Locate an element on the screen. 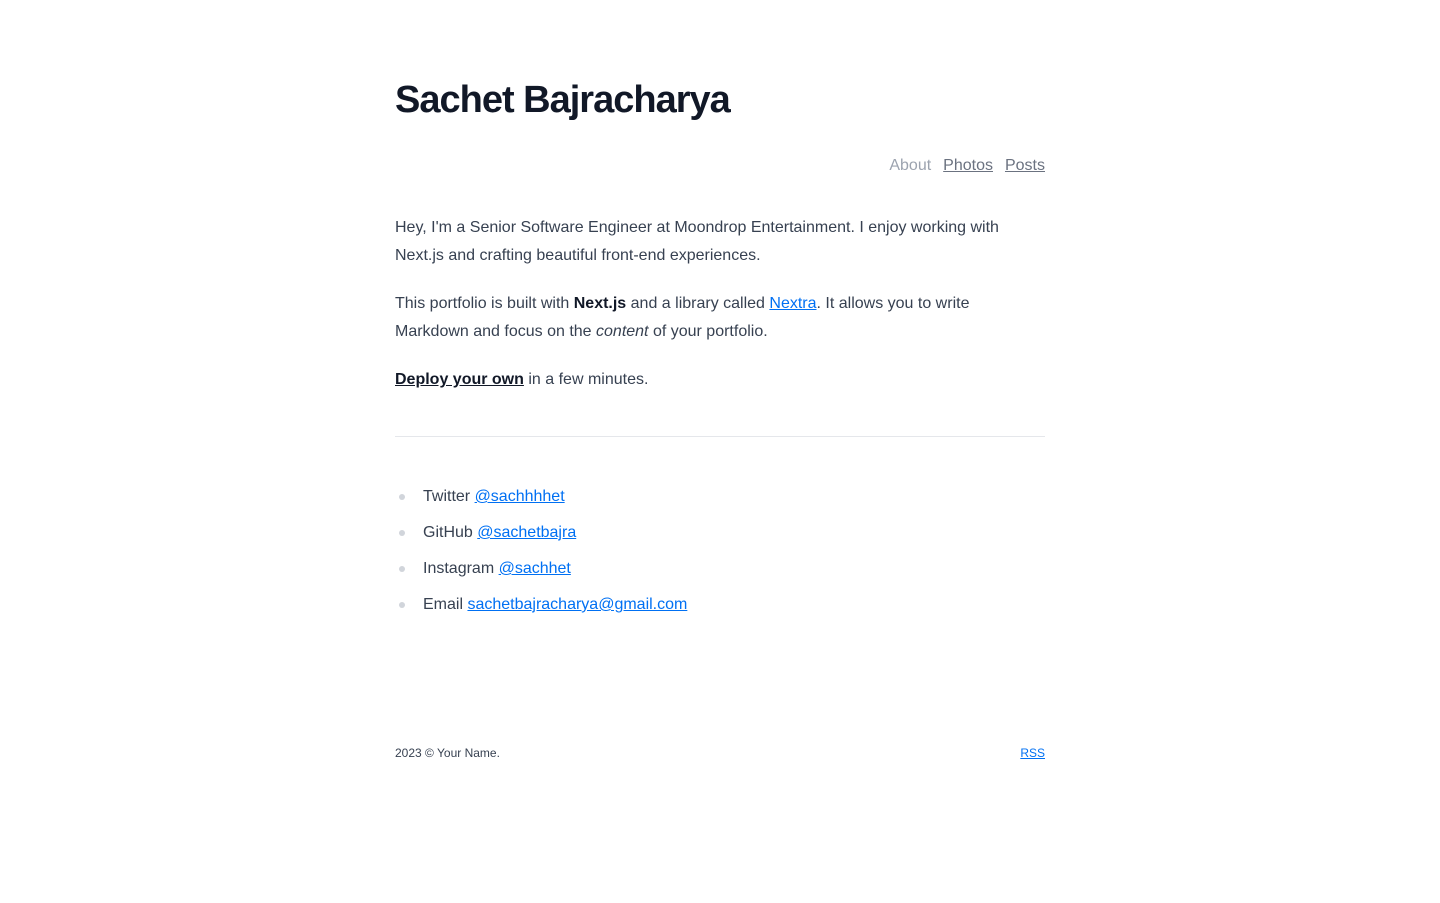 The image size is (1440, 903). portfolio-text-1: This portfolio is built with is located at coordinates (484, 303).